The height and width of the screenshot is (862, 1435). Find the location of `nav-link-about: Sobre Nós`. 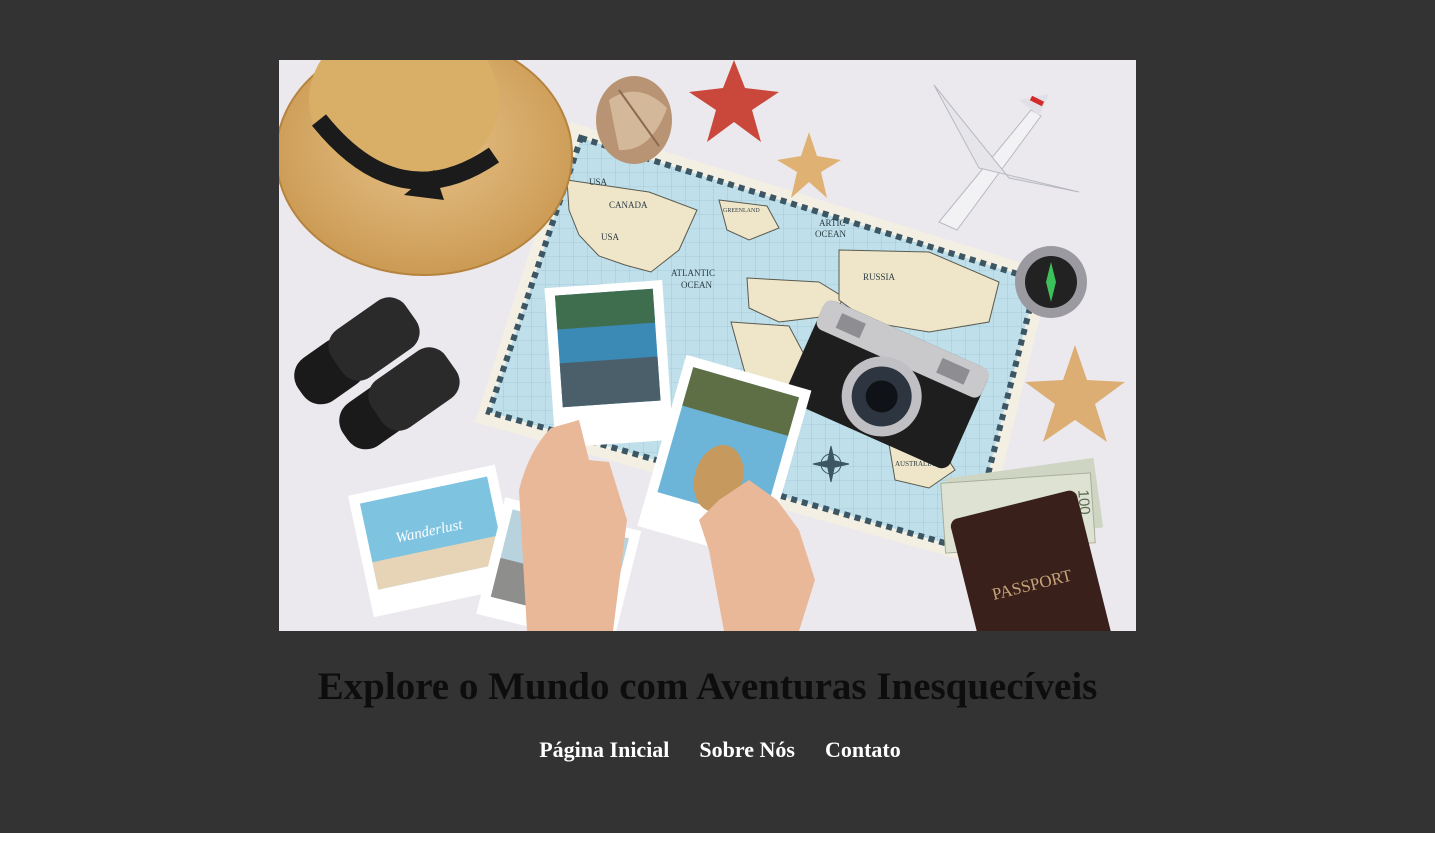

nav-link-about: Sobre Nós is located at coordinates (747, 750).